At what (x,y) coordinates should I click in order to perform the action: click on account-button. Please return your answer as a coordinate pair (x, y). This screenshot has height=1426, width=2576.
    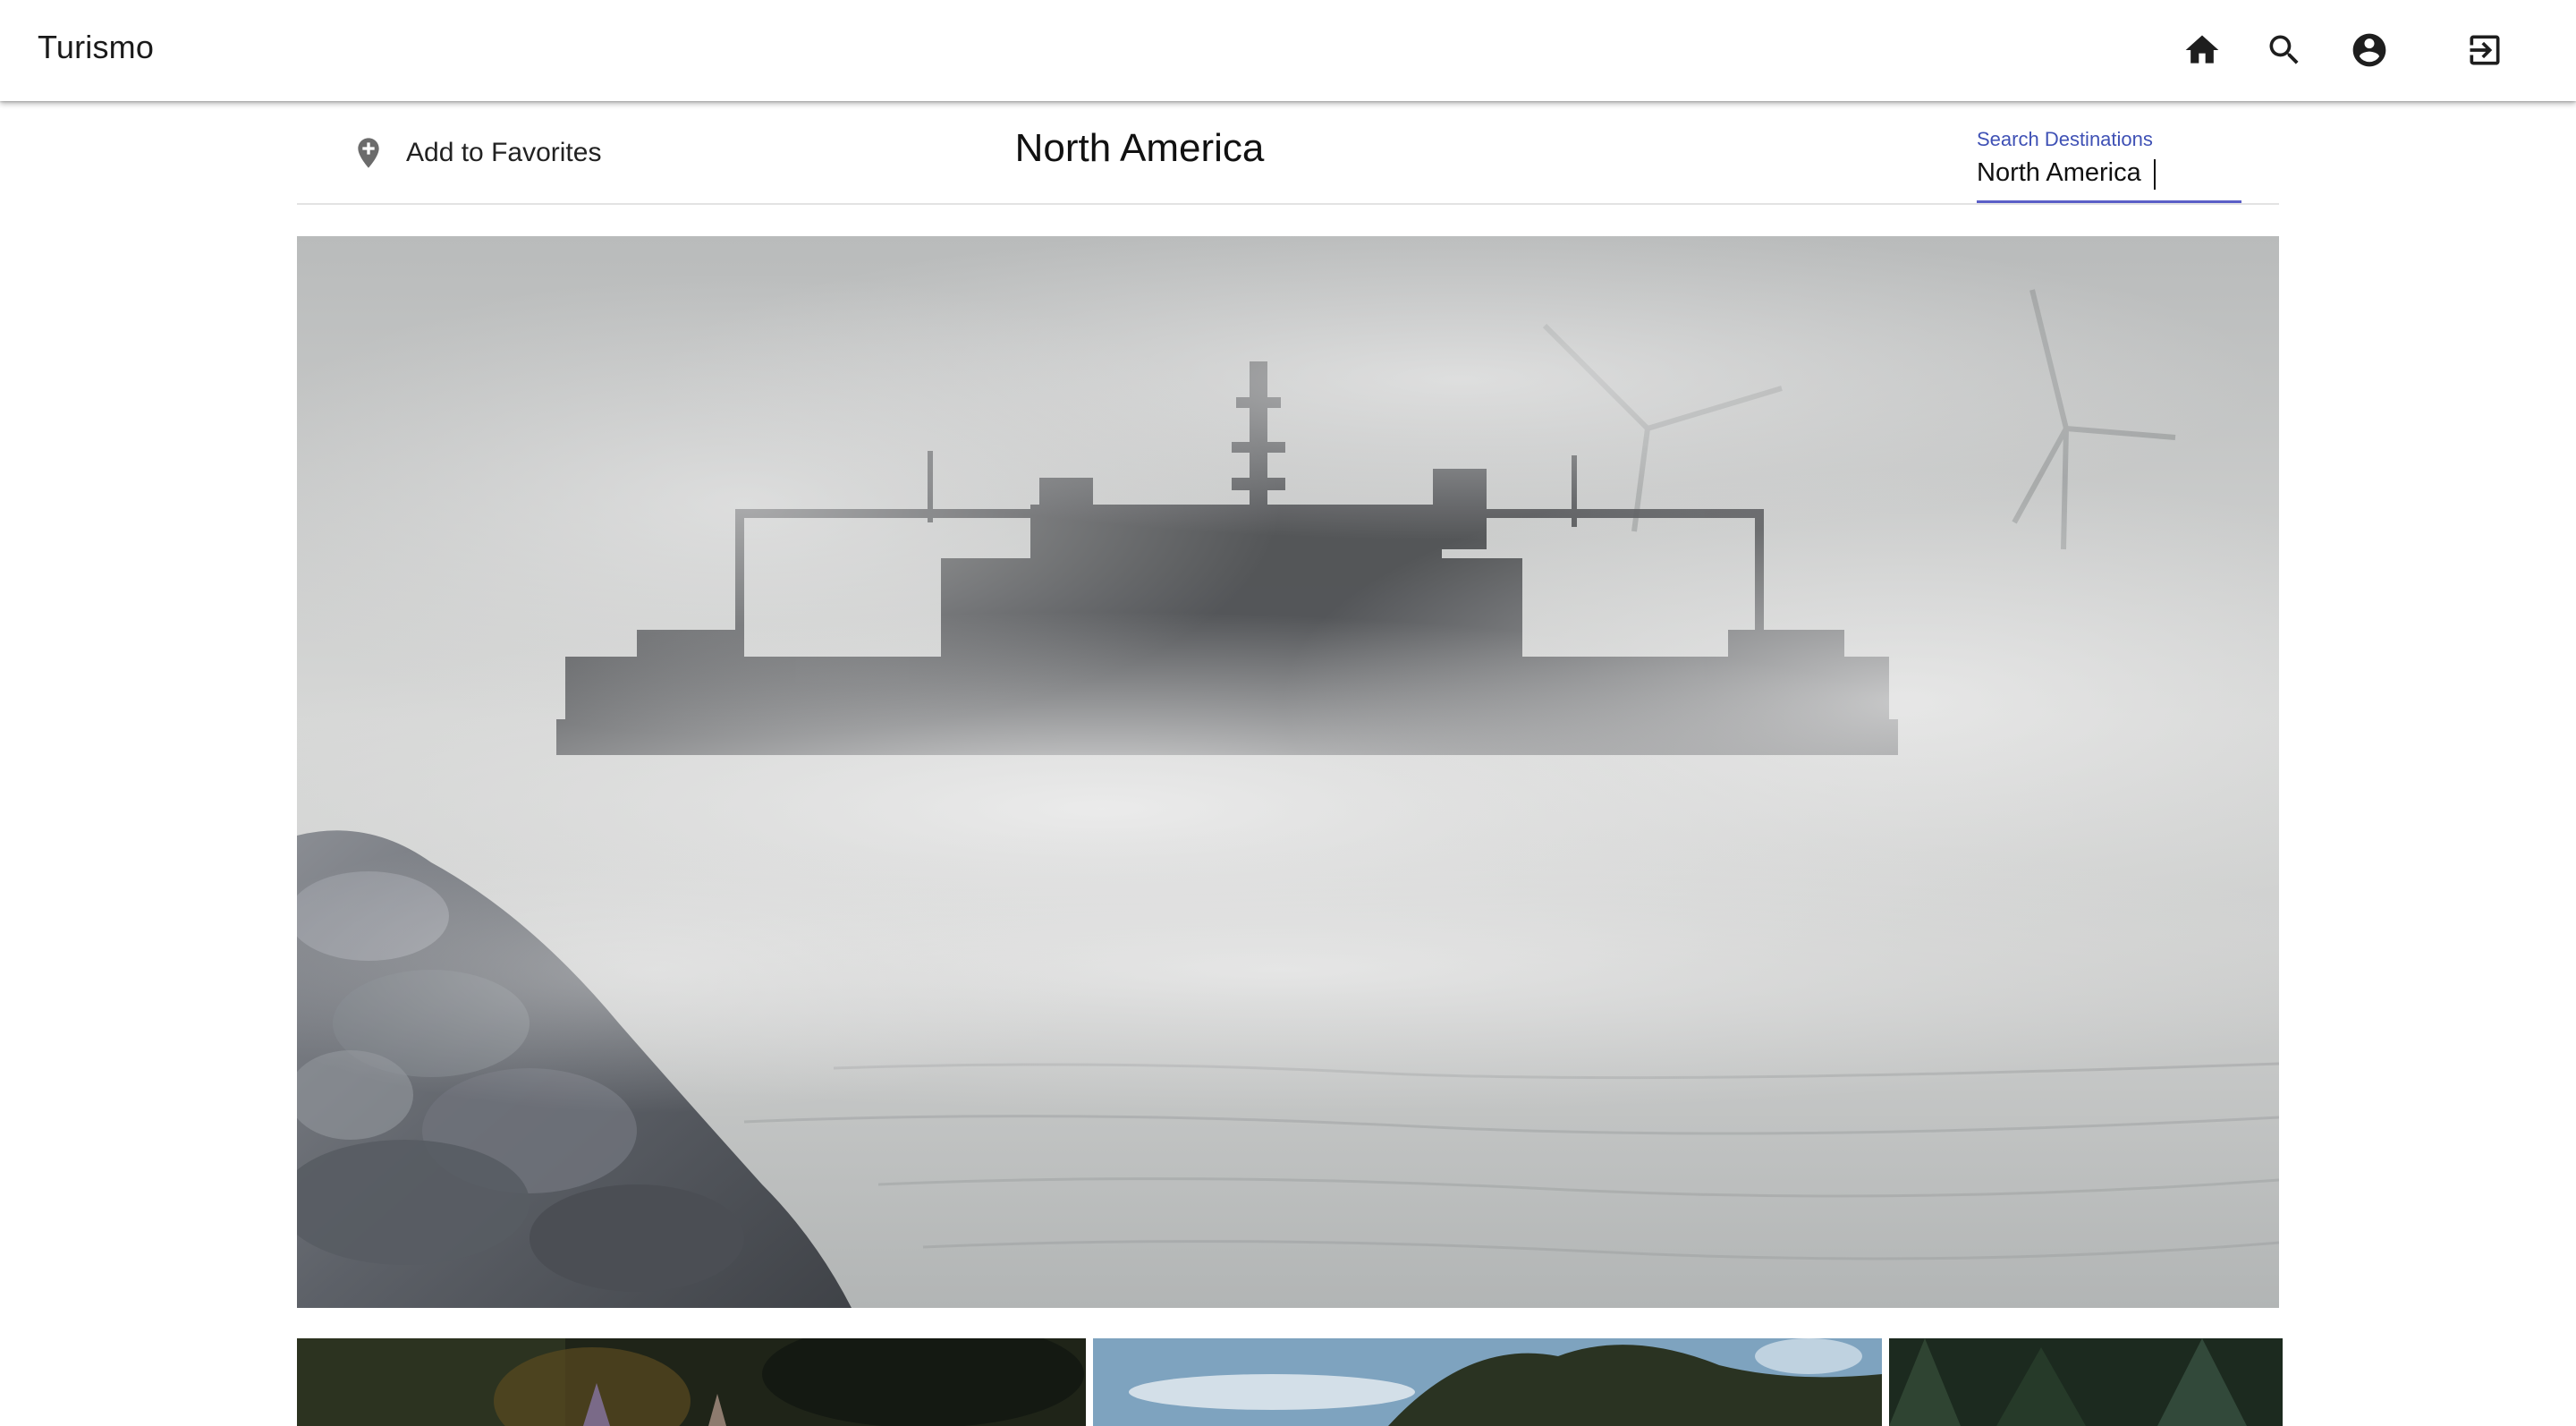
    Looking at the image, I should click on (2369, 50).